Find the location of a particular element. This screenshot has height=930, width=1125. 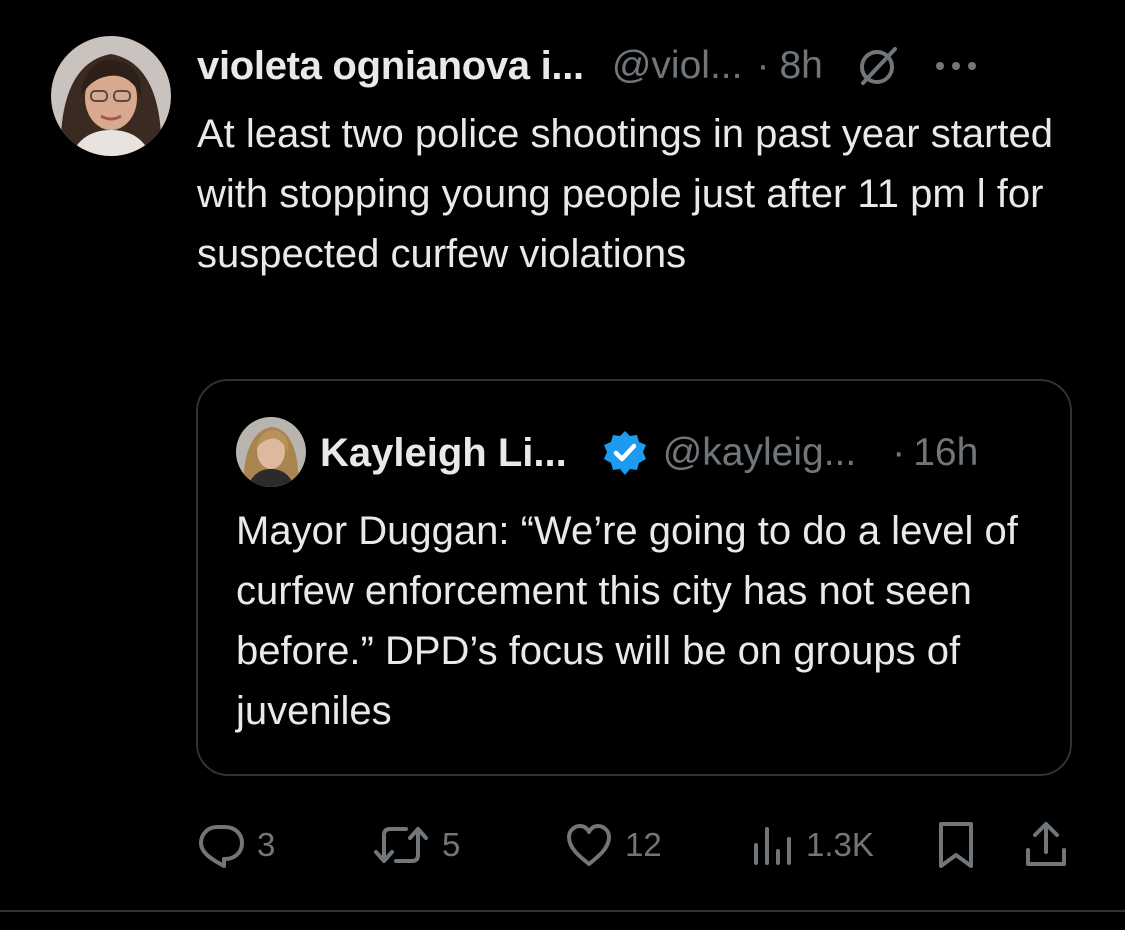

share-icon is located at coordinates (1046, 844).